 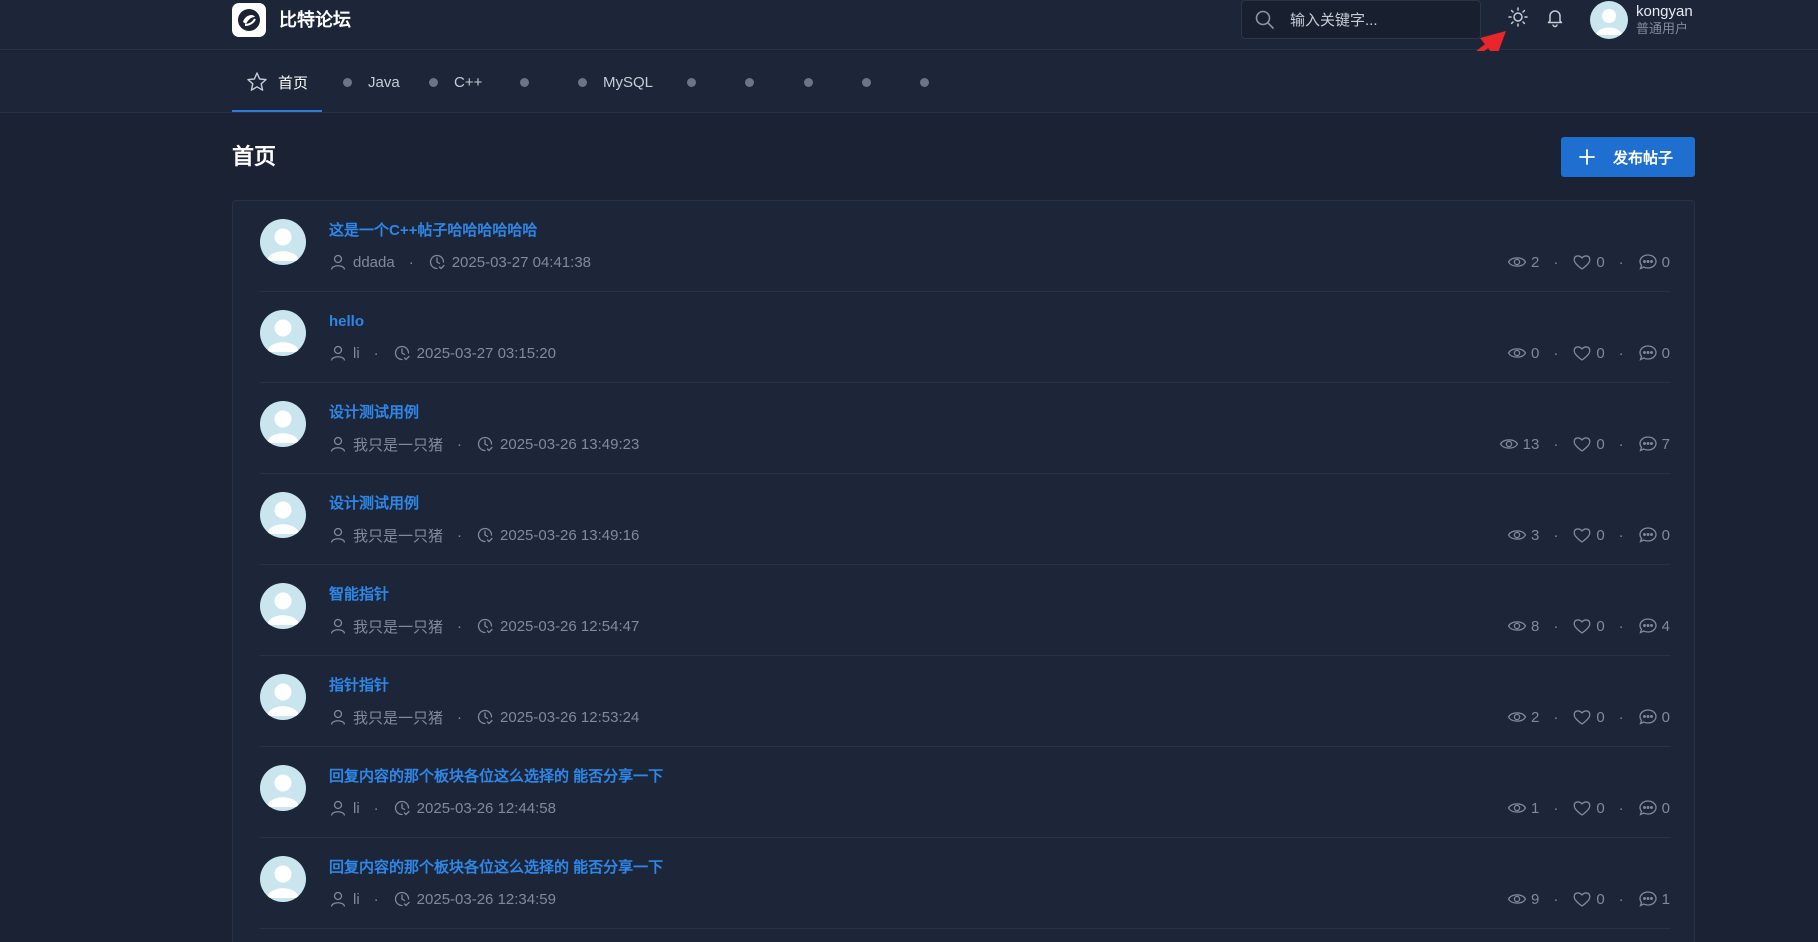 What do you see at coordinates (628, 82) in the screenshot?
I see `tab-label: MySQL` at bounding box center [628, 82].